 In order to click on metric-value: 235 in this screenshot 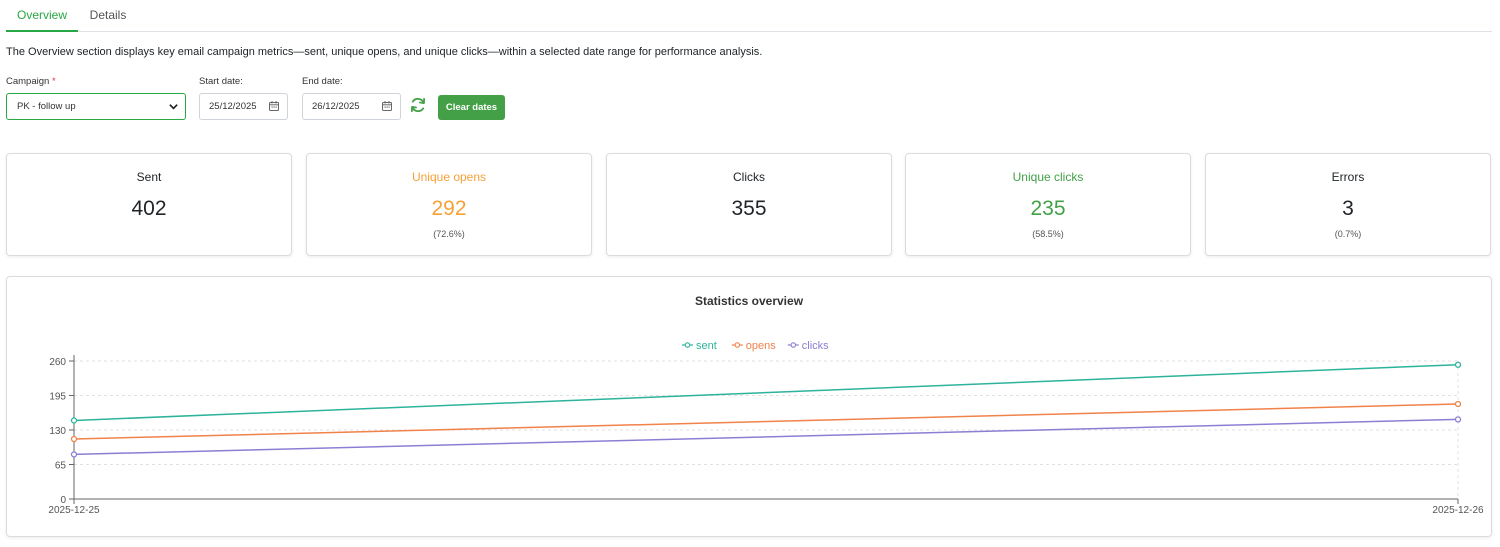, I will do `click(1048, 208)`.